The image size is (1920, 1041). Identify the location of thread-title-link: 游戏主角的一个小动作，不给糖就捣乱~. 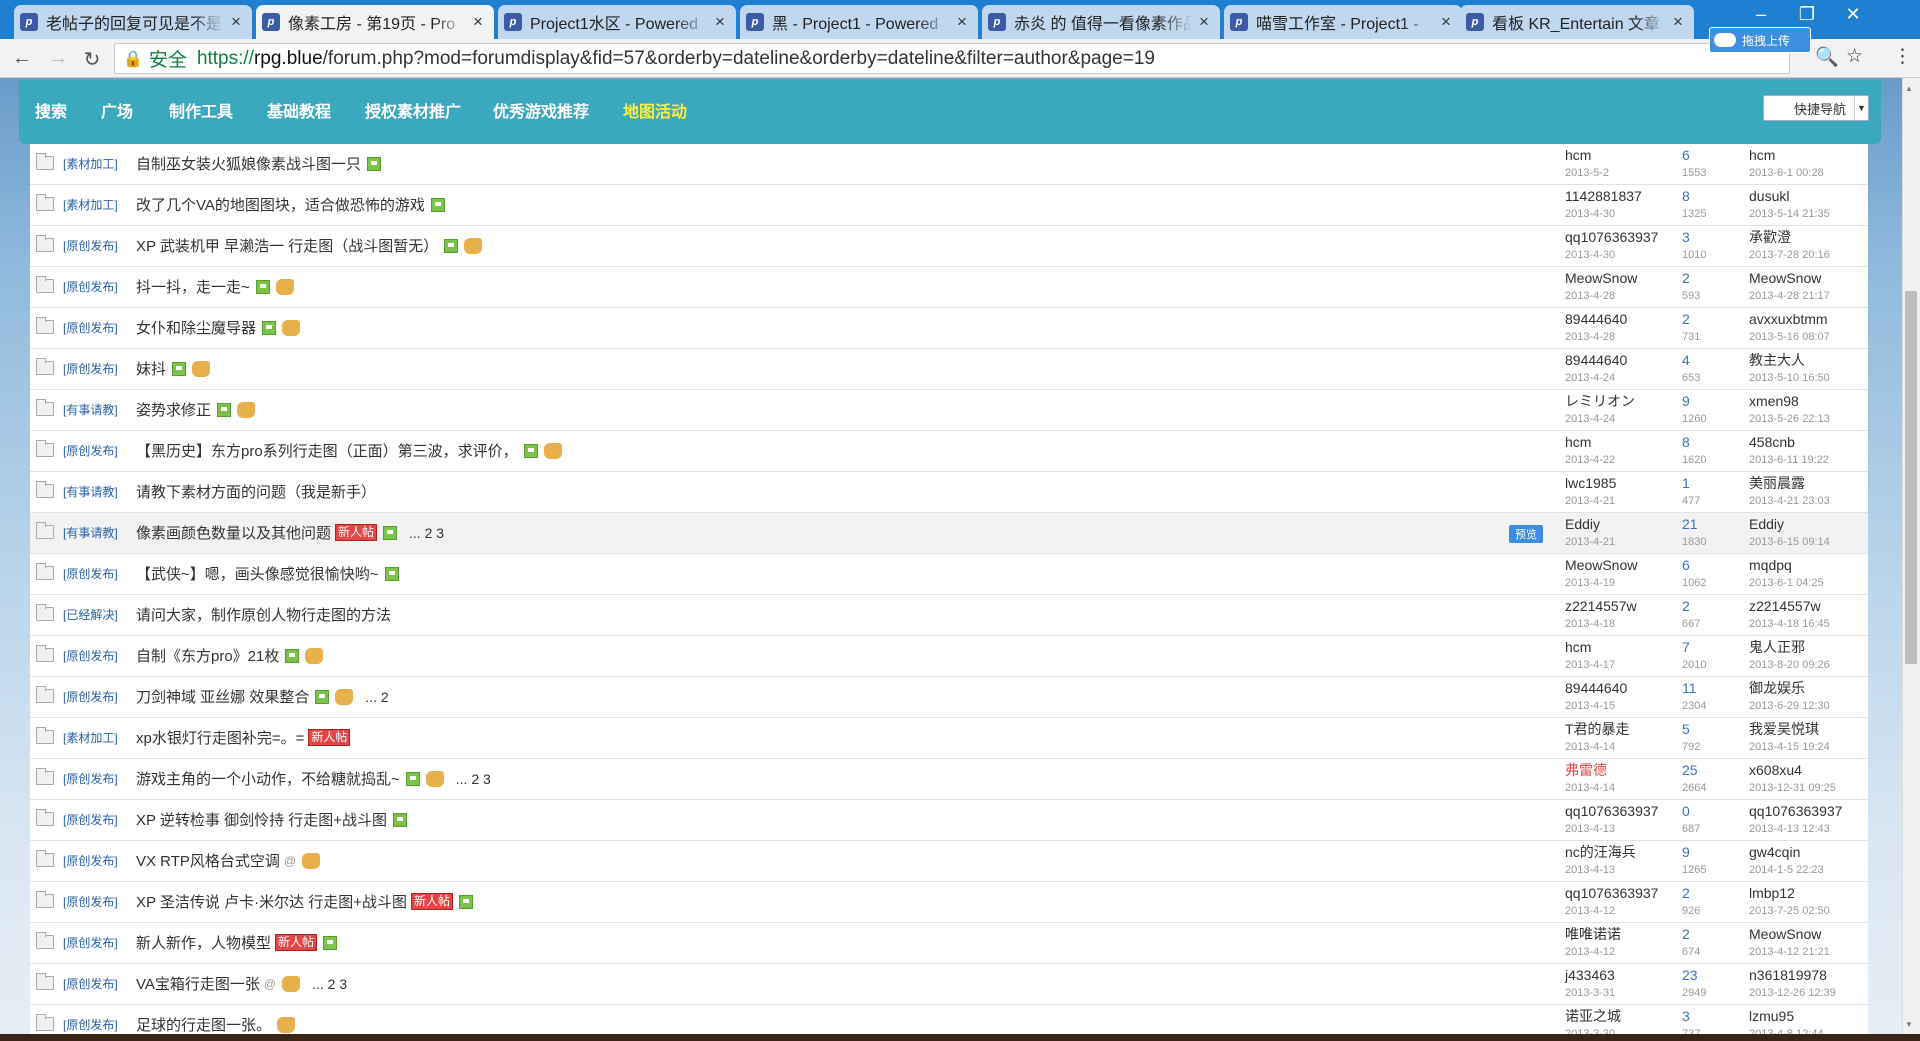
(268, 778).